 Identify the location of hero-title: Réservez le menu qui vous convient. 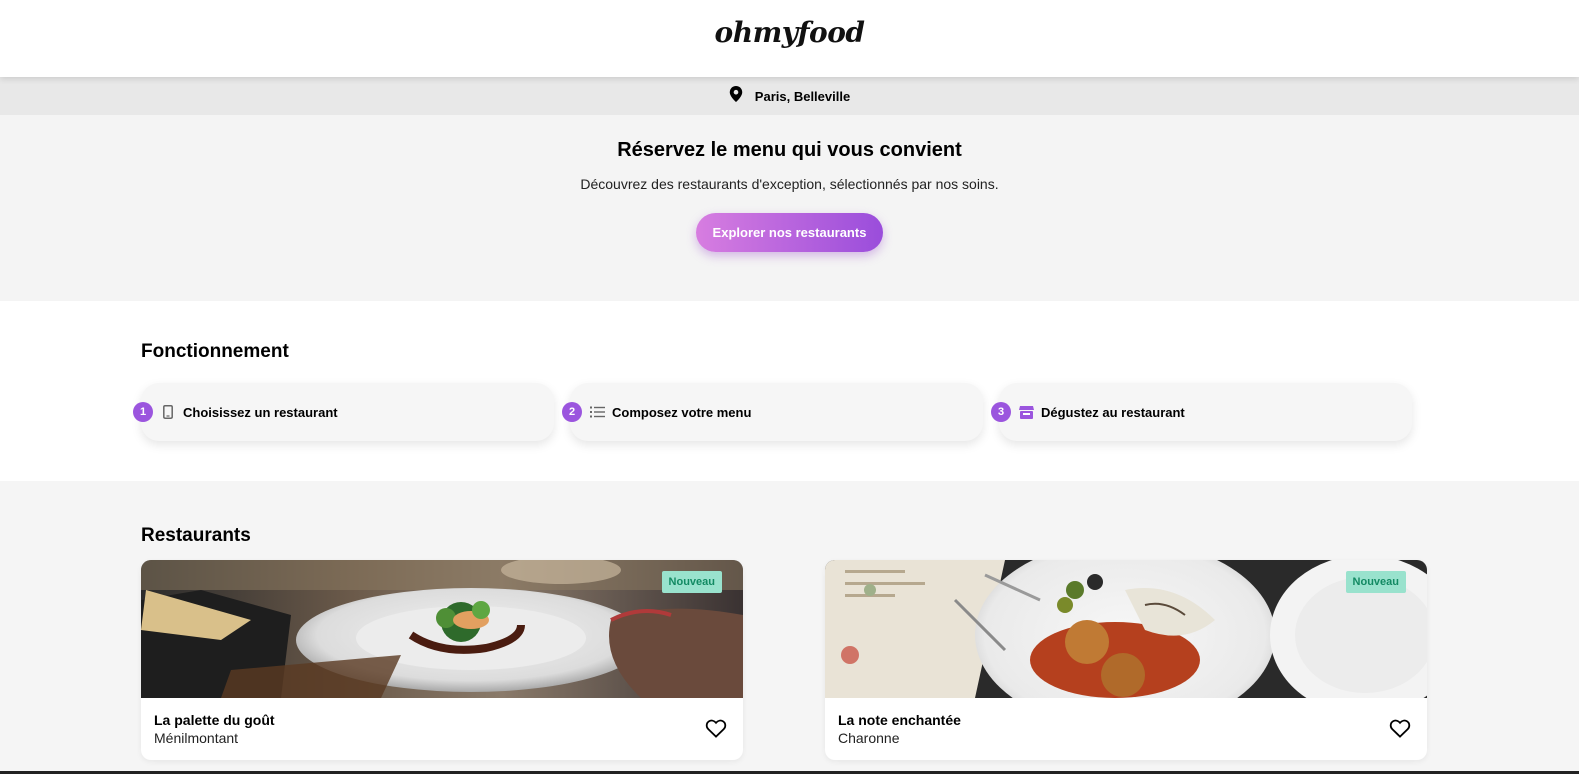
(789, 150).